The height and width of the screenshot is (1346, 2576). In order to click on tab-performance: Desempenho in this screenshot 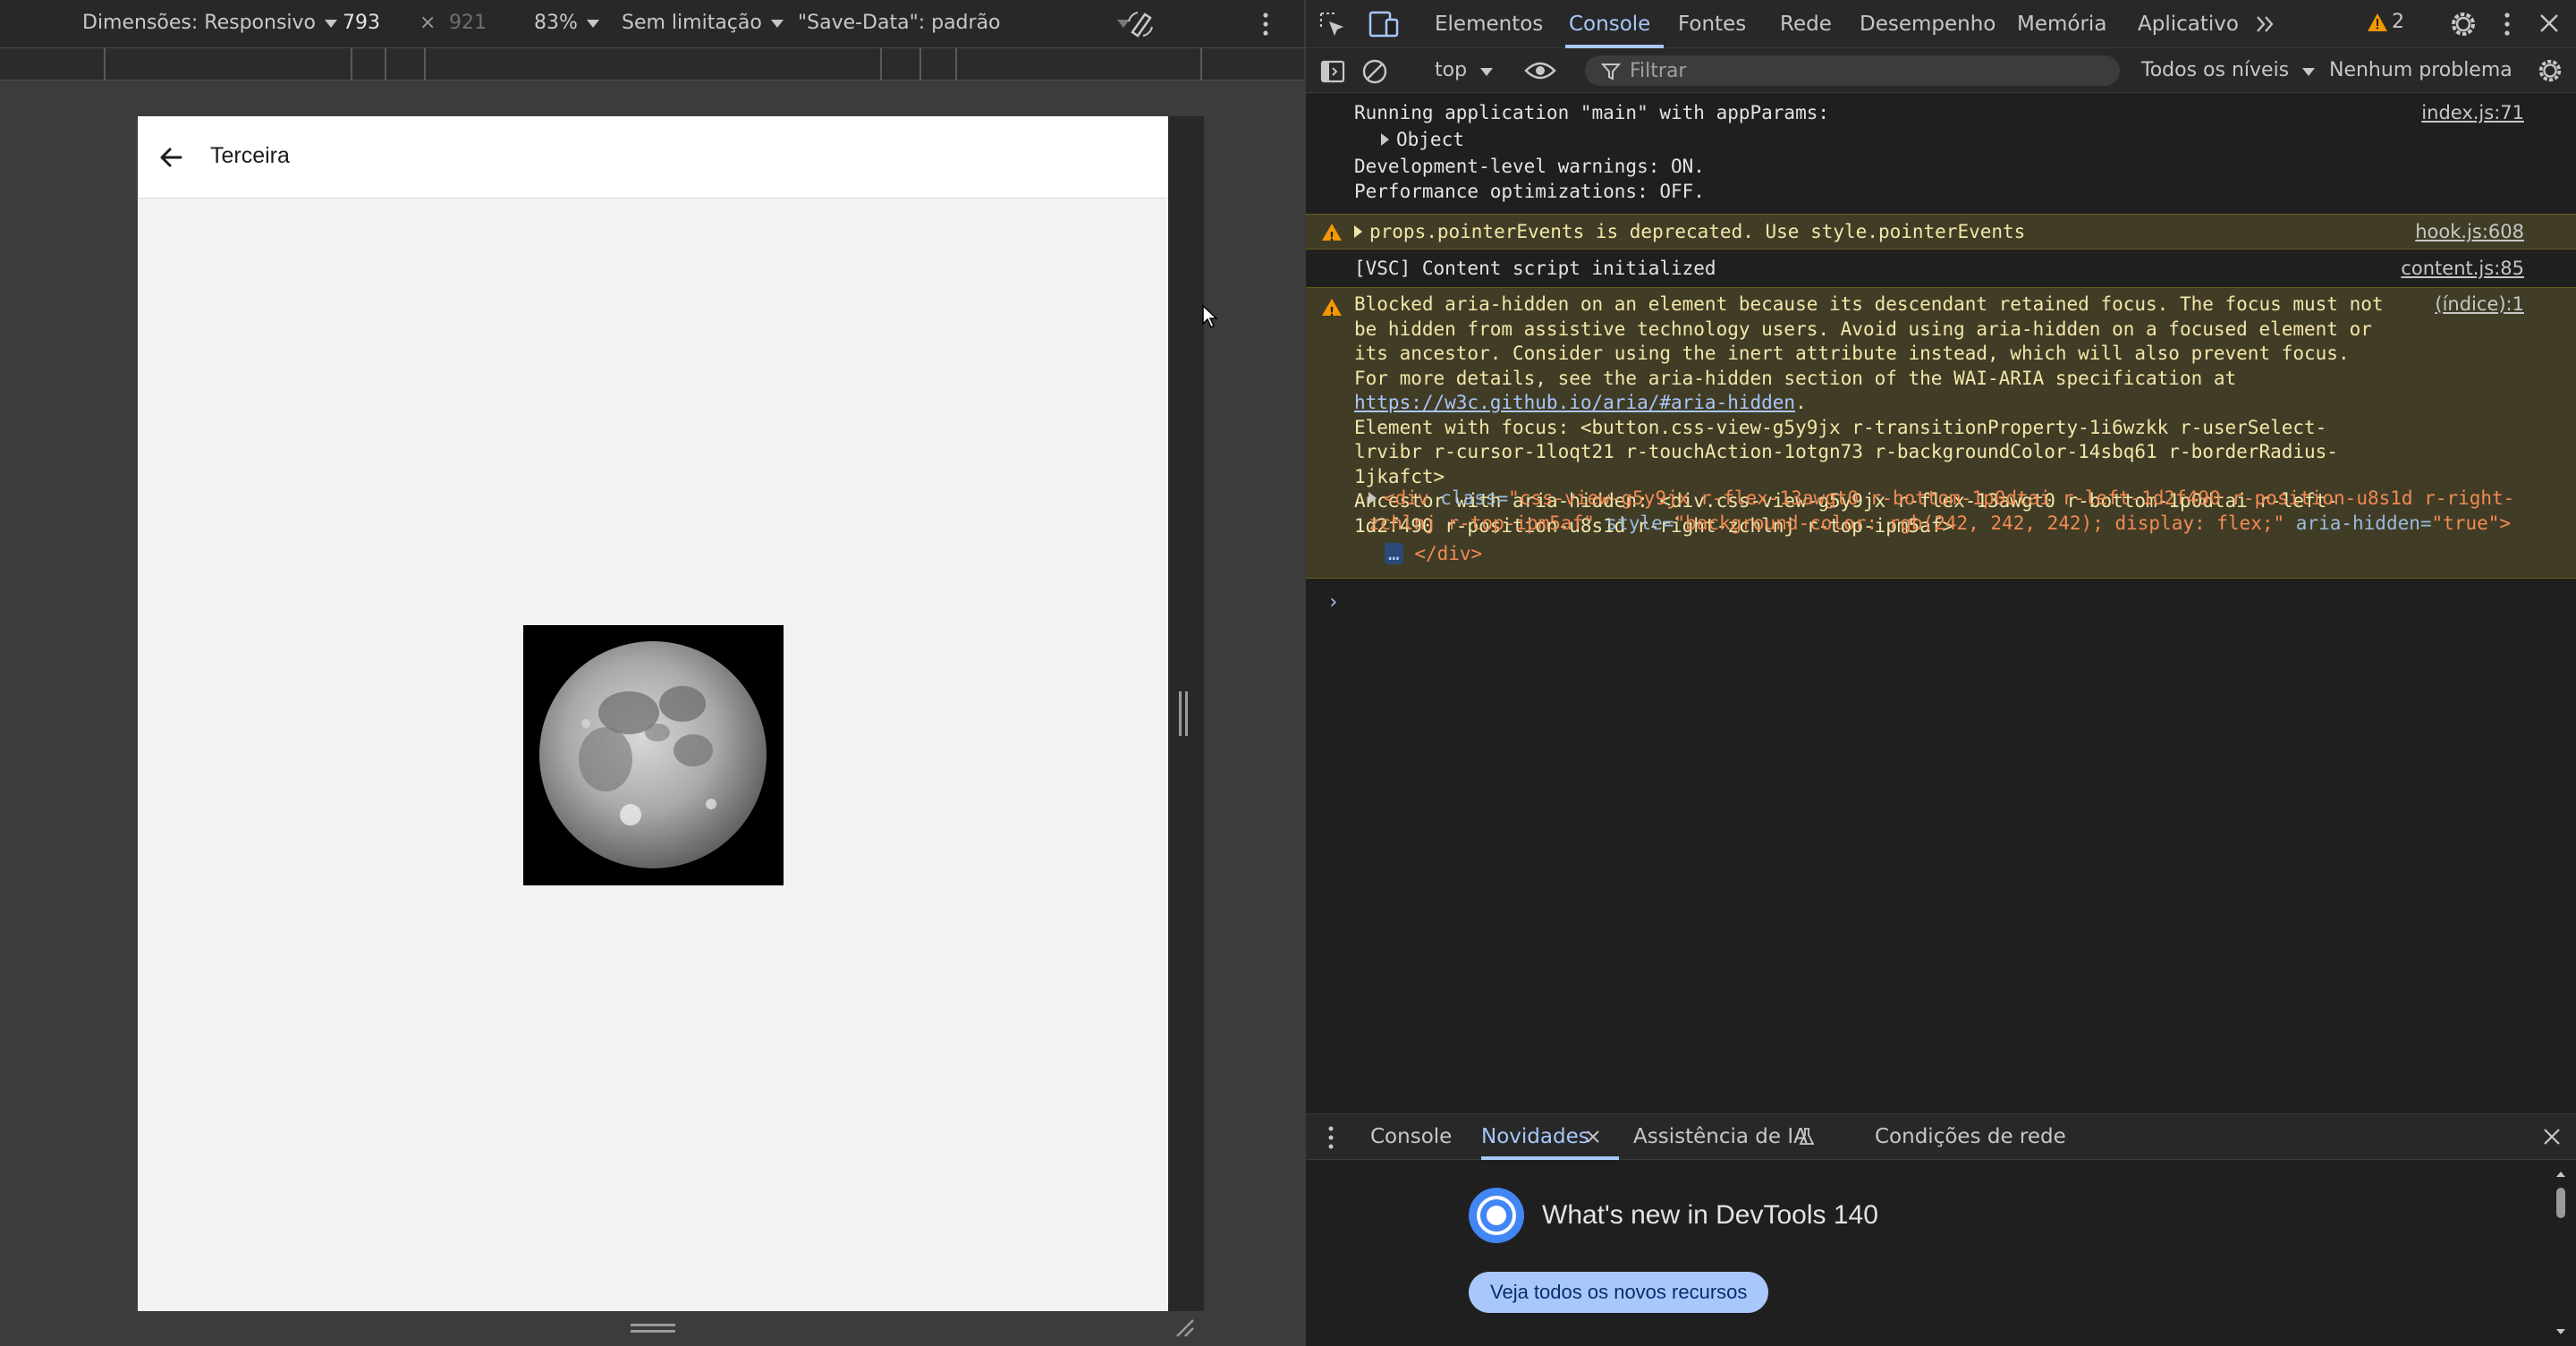, I will do `click(1928, 24)`.